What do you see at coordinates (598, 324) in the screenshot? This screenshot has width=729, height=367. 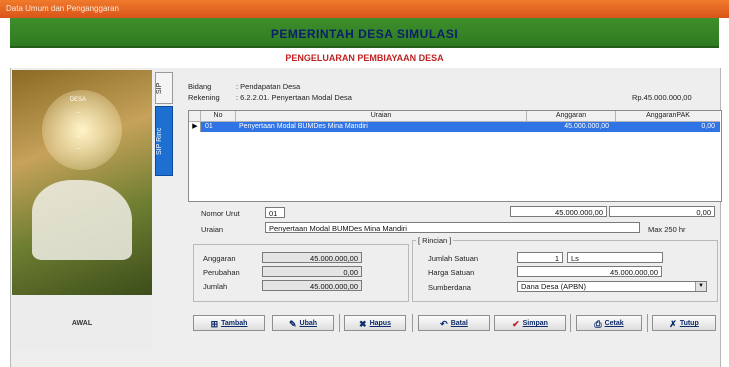 I see `print-icon: ⎙` at bounding box center [598, 324].